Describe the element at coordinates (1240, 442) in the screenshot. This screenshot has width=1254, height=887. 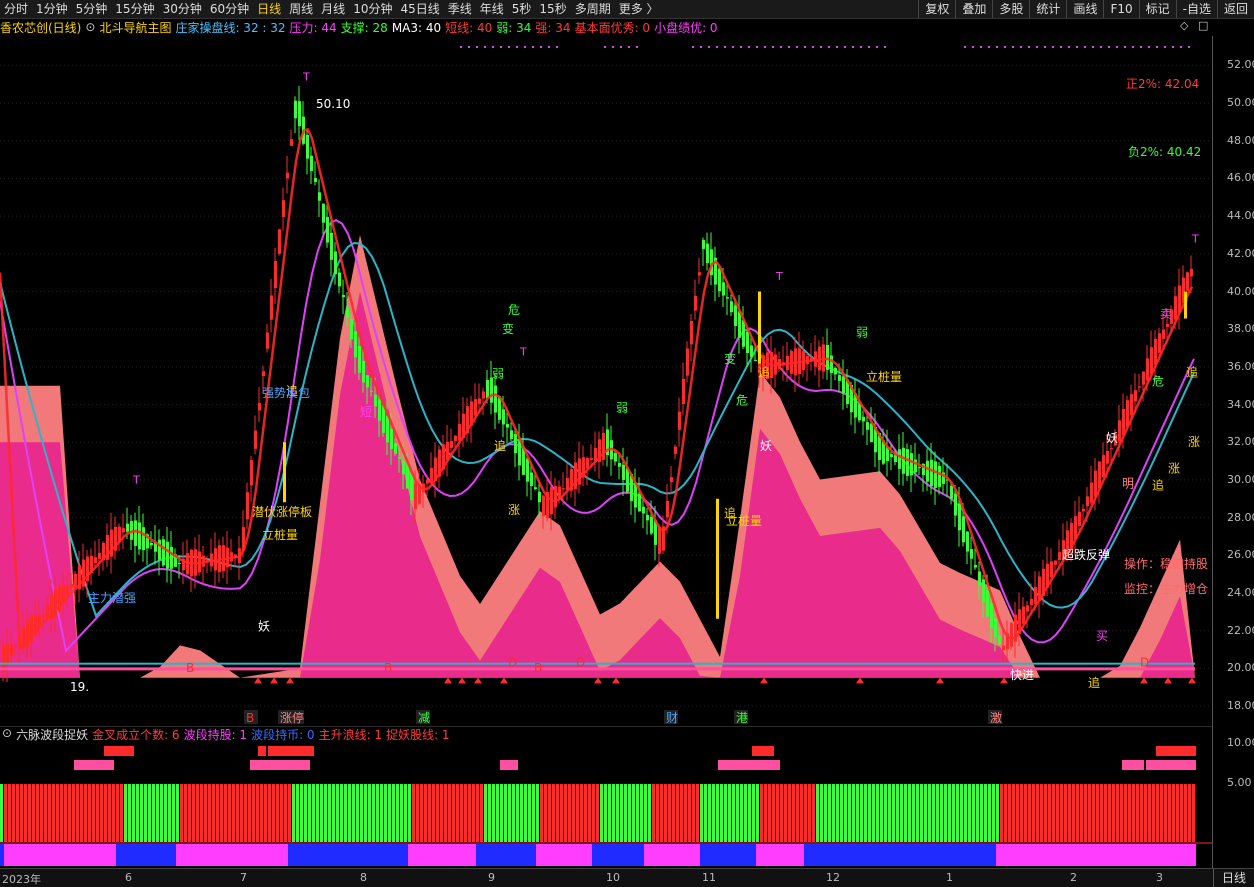
I see `price-tick-10: 32.00` at that location.